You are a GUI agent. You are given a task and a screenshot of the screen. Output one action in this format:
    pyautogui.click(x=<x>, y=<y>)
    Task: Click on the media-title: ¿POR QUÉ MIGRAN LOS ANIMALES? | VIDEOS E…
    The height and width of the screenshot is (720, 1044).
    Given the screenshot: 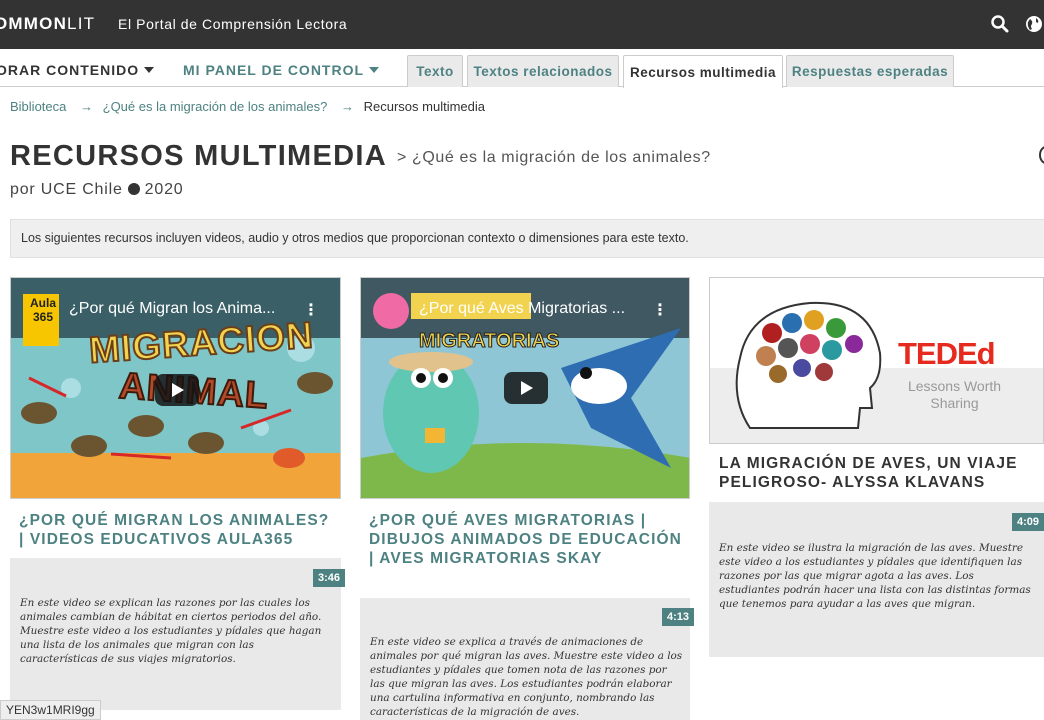 What is the action you would take?
    pyautogui.click(x=179, y=530)
    